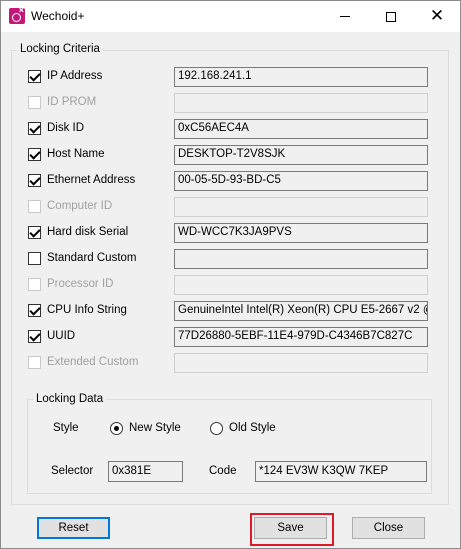  Describe the element at coordinates (34, 310) in the screenshot. I see `cpu-info-string-checkbox` at that location.